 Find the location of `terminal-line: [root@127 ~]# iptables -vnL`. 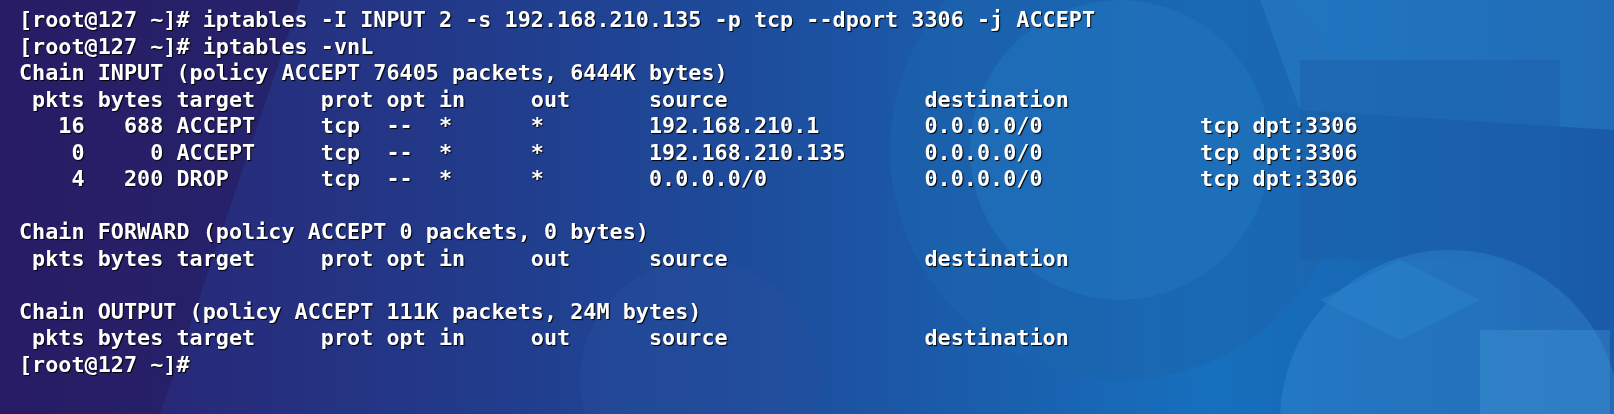

terminal-line: [root@127 ~]# iptables -vnL is located at coordinates (196, 46).